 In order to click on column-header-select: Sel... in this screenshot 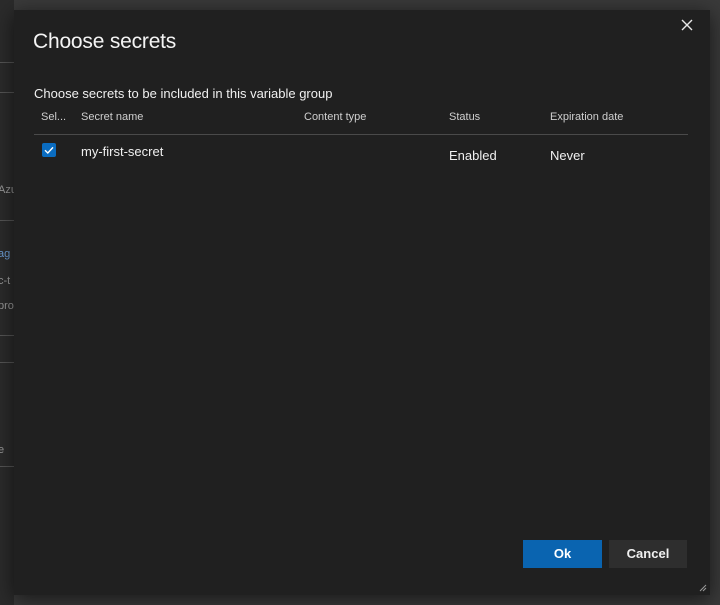, I will do `click(53, 117)`.